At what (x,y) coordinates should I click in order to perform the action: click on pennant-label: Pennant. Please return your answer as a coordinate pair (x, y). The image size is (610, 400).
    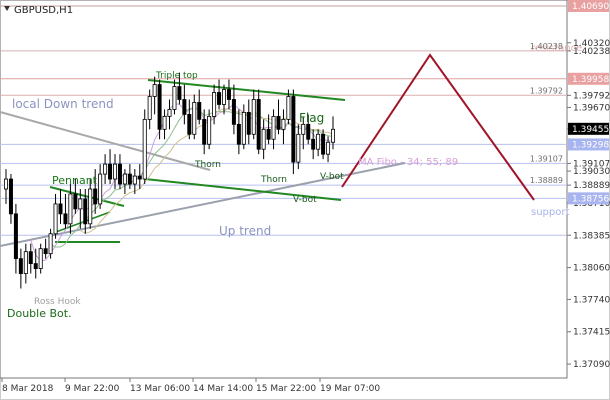
    Looking at the image, I should click on (75, 180).